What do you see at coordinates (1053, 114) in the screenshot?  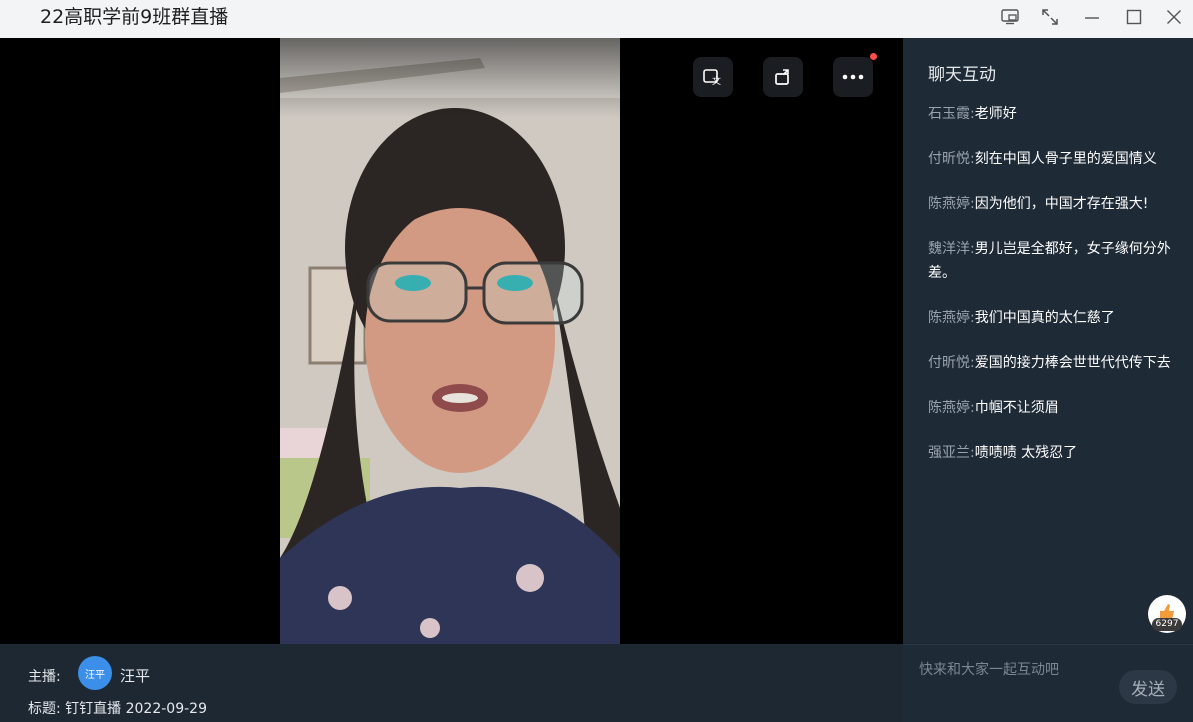 I see `chat-message: 石玉霞:老师好` at bounding box center [1053, 114].